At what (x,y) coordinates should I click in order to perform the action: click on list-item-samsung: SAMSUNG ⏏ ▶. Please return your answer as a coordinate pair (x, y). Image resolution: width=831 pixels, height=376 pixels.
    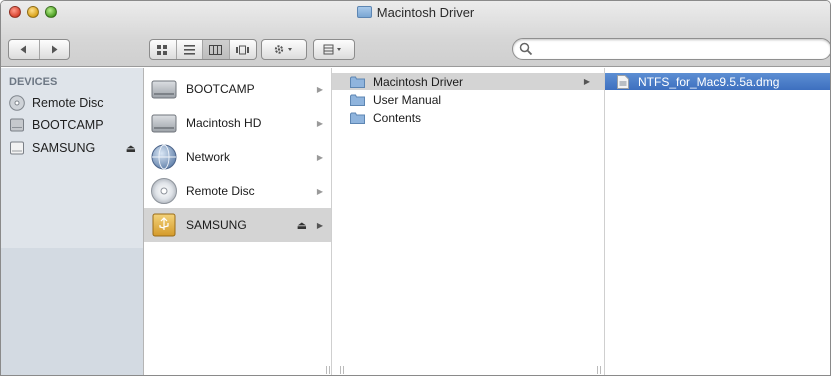
    Looking at the image, I should click on (237, 225).